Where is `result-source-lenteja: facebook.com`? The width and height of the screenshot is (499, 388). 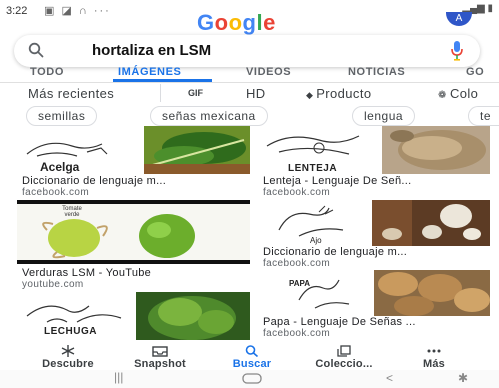
result-source-lenteja: facebook.com is located at coordinates (296, 192).